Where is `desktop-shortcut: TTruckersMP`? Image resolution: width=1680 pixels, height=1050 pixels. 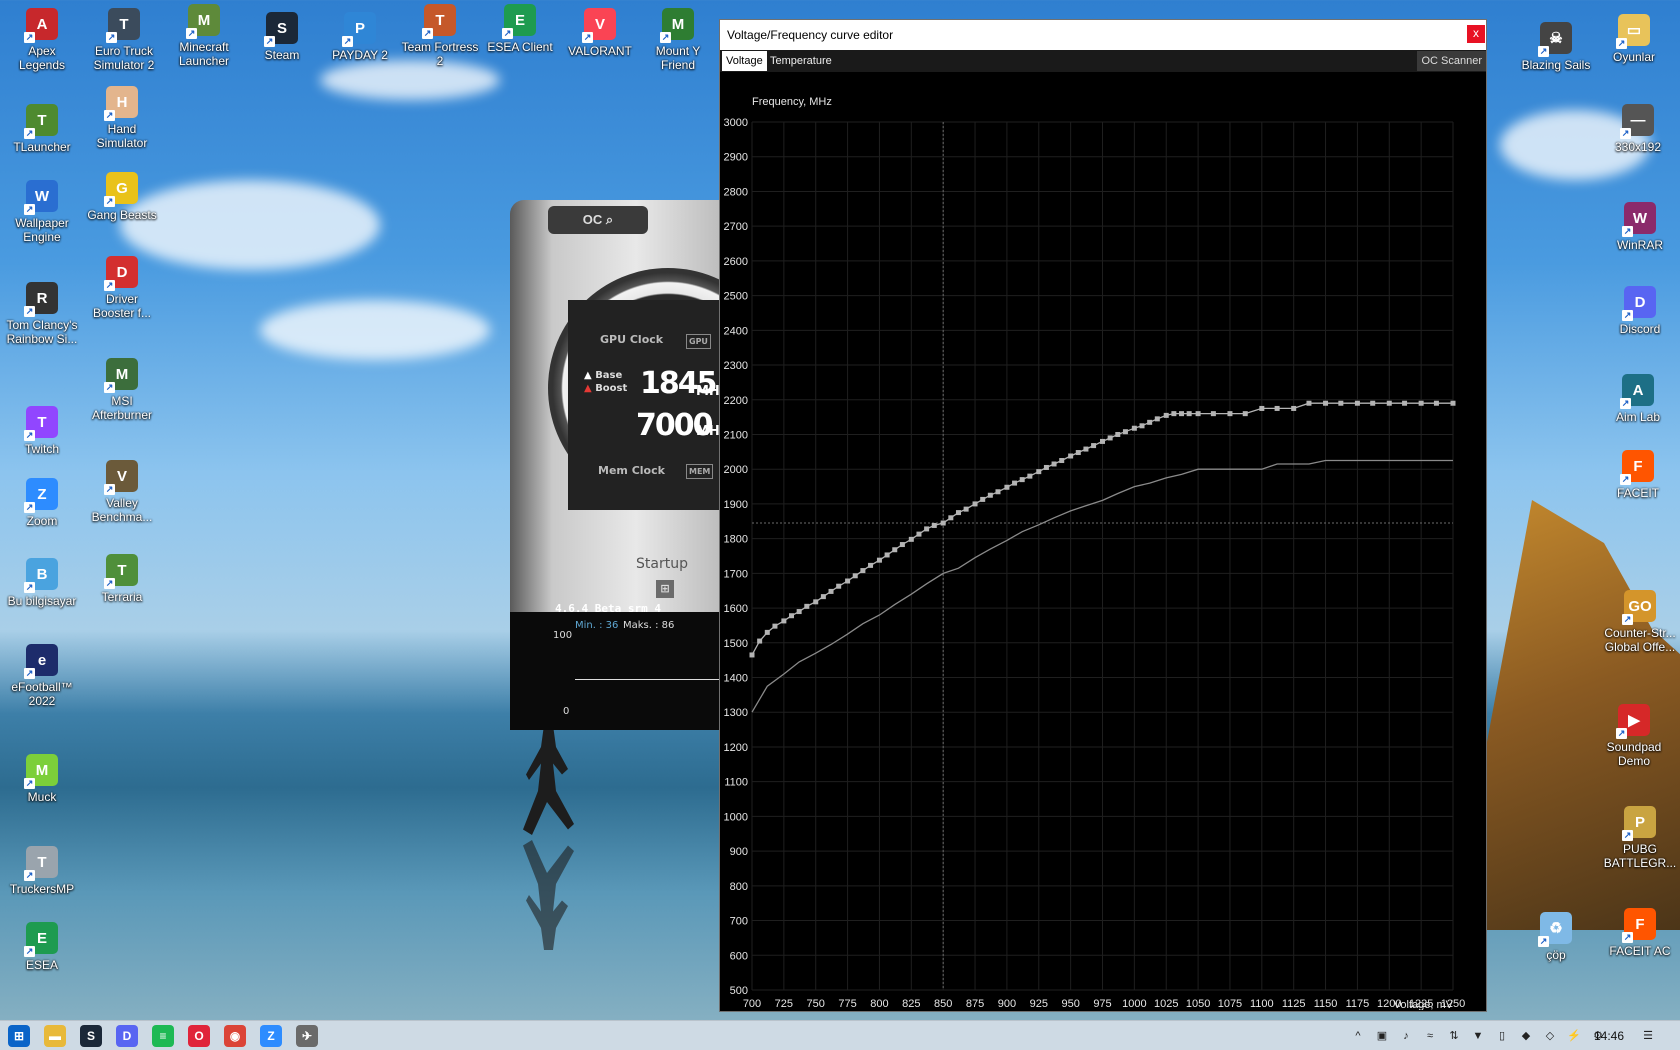
desktop-shortcut: TTruckersMP is located at coordinates (42, 871).